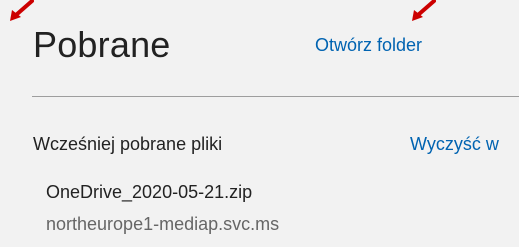 The width and height of the screenshot is (519, 247). I want to click on download-file-name: OneDrive_2020-05-21.zip, so click(149, 192).